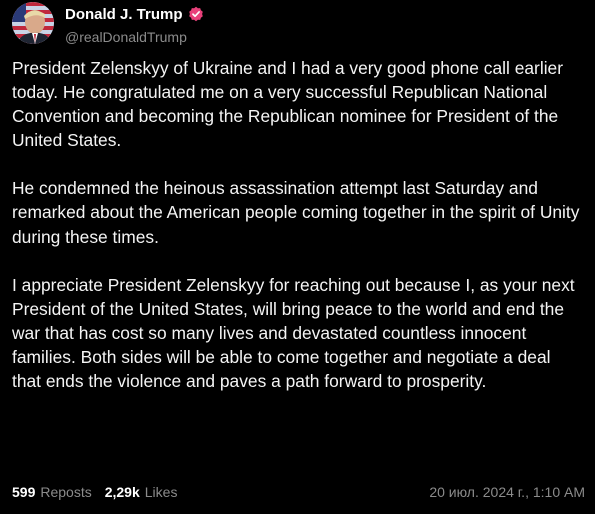 Image resolution: width=595 pixels, height=514 pixels. I want to click on name-row: Donald J. Trump, so click(134, 14).